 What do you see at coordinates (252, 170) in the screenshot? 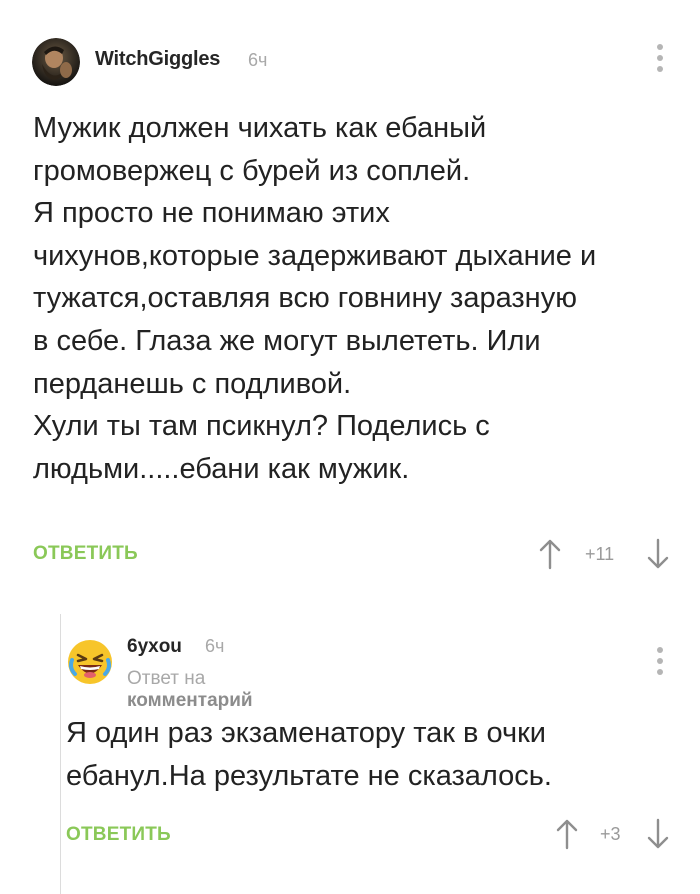
I see `comment-text-line: громовержец с бурей из соплей.` at bounding box center [252, 170].